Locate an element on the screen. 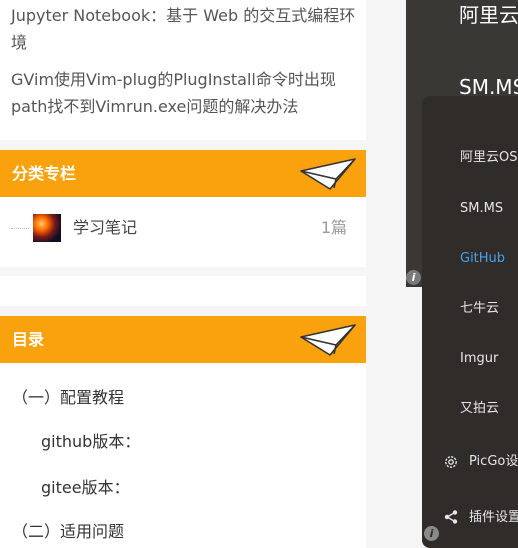  category-title: 分类专栏 is located at coordinates (44, 173).